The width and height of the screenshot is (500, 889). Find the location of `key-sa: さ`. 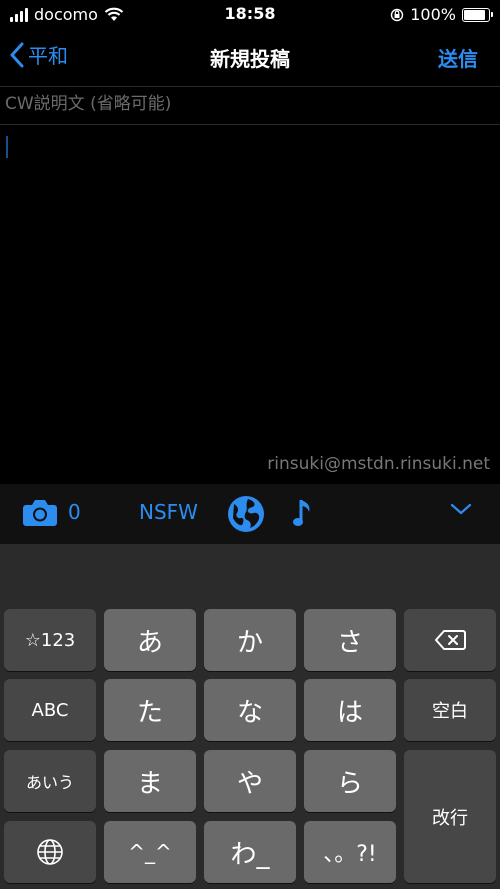

key-sa: さ is located at coordinates (350, 640).